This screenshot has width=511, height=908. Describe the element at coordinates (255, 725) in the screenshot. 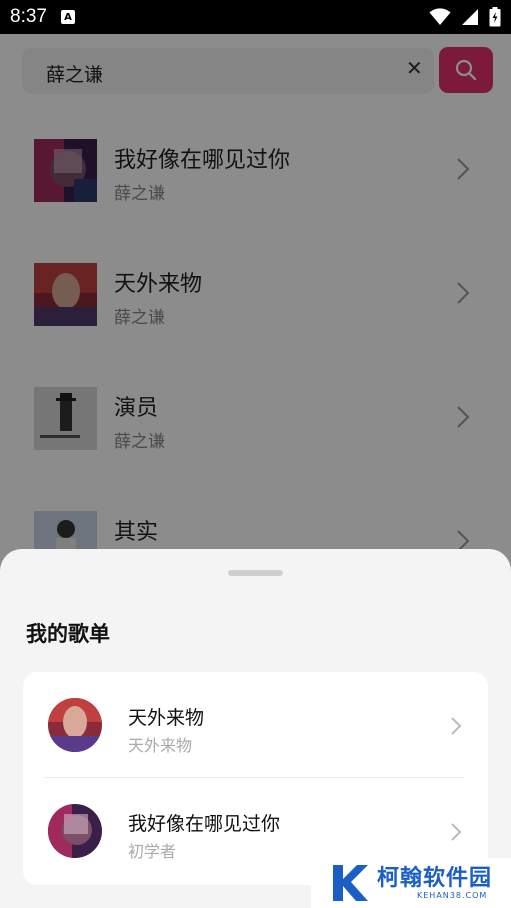

I see `playlist-item: 天外来物 天外来物` at that location.